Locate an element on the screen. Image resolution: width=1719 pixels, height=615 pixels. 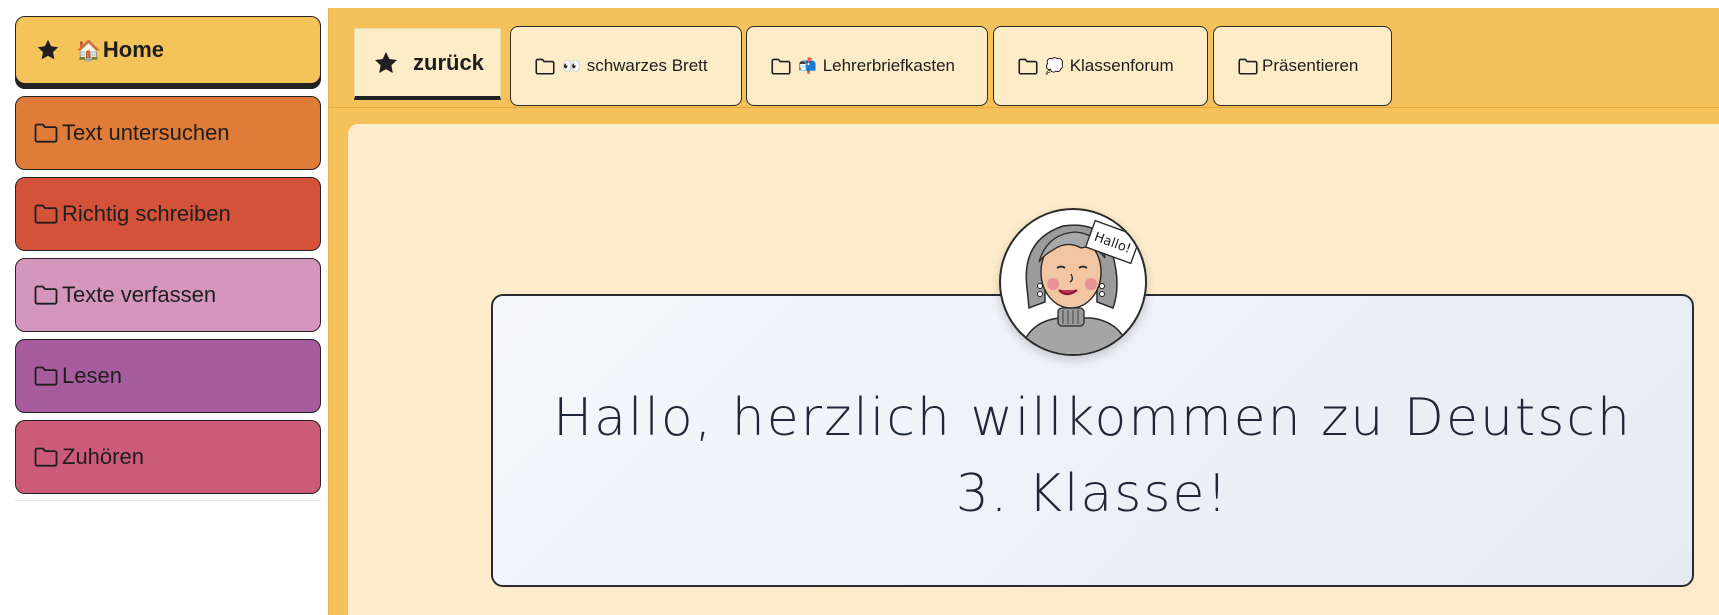
tab-label: zurück is located at coordinates (448, 62).